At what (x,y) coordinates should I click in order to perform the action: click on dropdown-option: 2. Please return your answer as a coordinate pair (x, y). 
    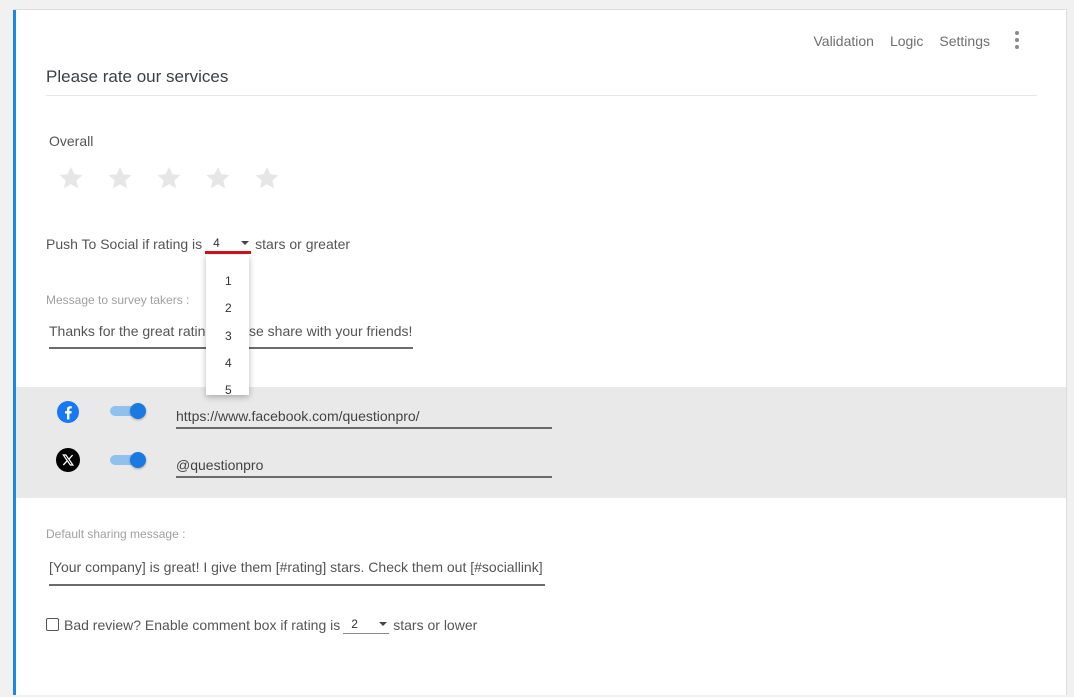
    Looking at the image, I should click on (228, 308).